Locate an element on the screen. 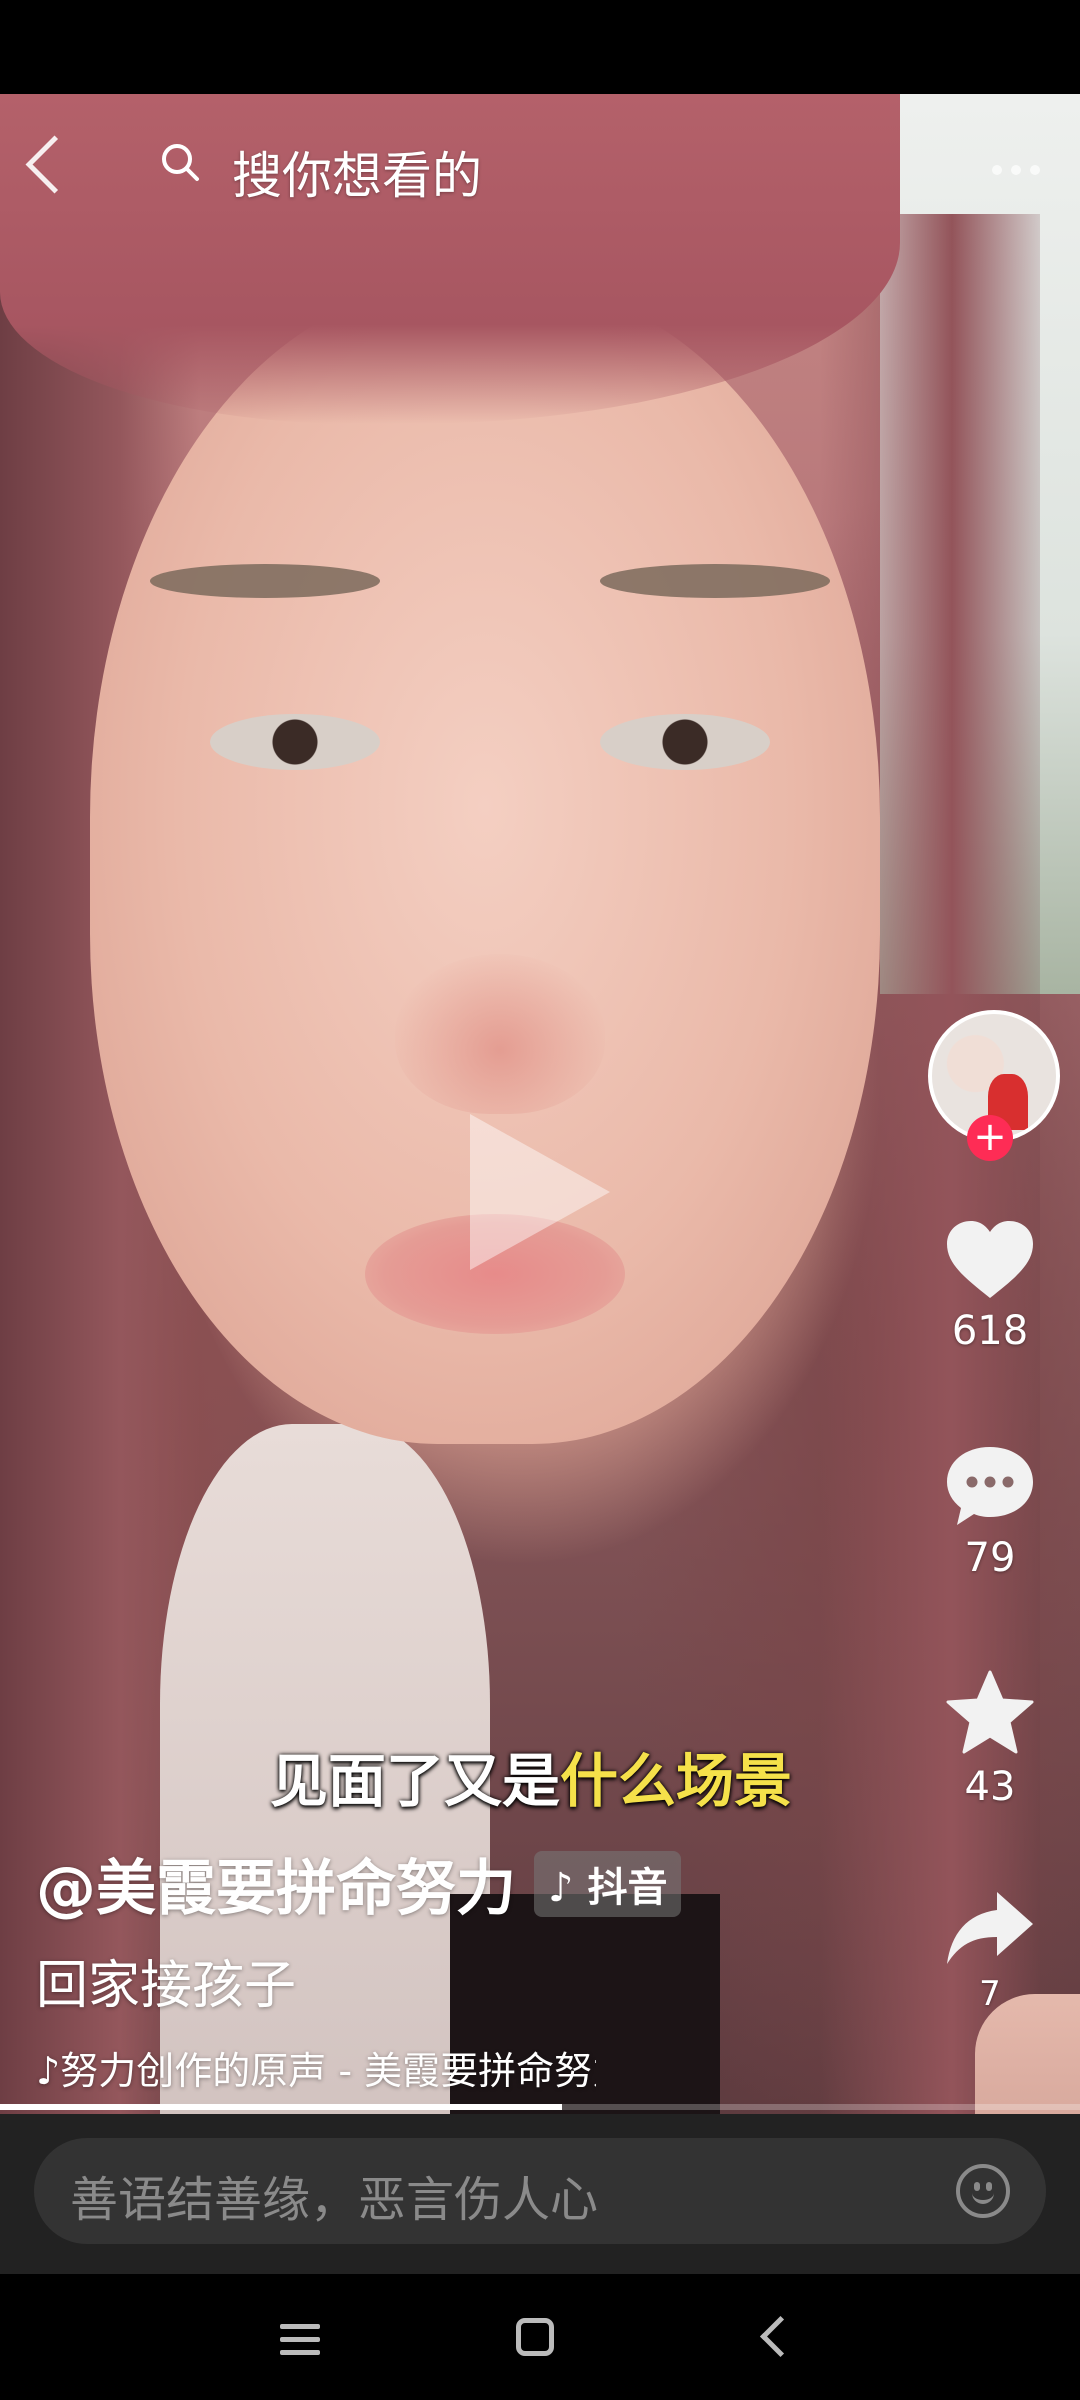 Image resolution: width=1080 pixels, height=2400 pixels. video-info: @美霞要拼命努力 ♪ 抖音 回家接孩子 ♪努力创作的原声 - 美霞要拼命努力 is located at coordinates (466, 1967).